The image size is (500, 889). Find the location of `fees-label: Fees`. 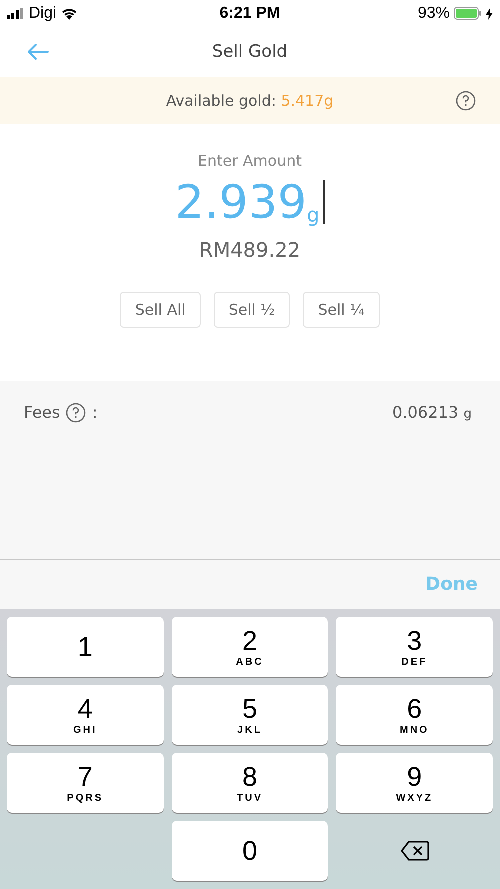

fees-label: Fees is located at coordinates (42, 412).